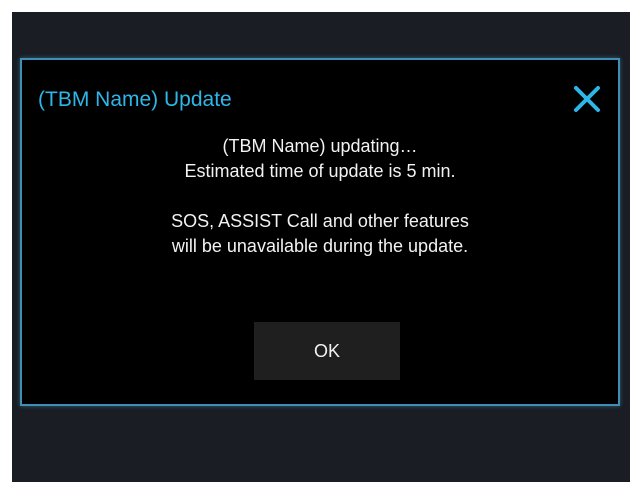  Describe the element at coordinates (327, 351) in the screenshot. I see `ok-button: OK` at that location.